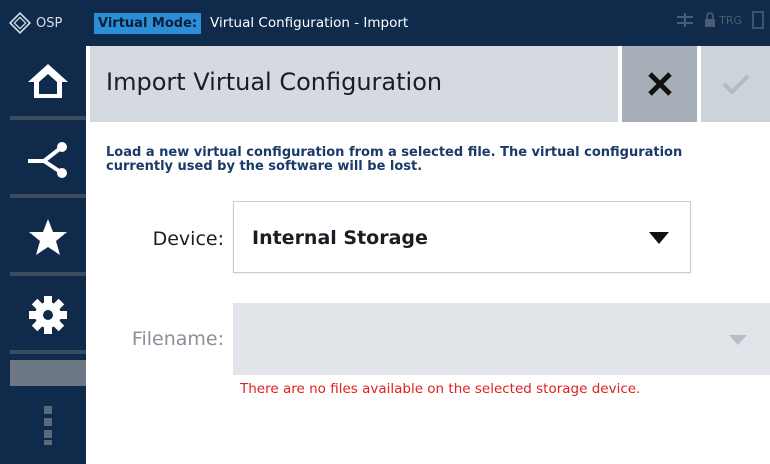 This screenshot has height=464, width=770. What do you see at coordinates (148, 23) in the screenshot?
I see `virtual-mode-badge: Virtual Mode:` at bounding box center [148, 23].